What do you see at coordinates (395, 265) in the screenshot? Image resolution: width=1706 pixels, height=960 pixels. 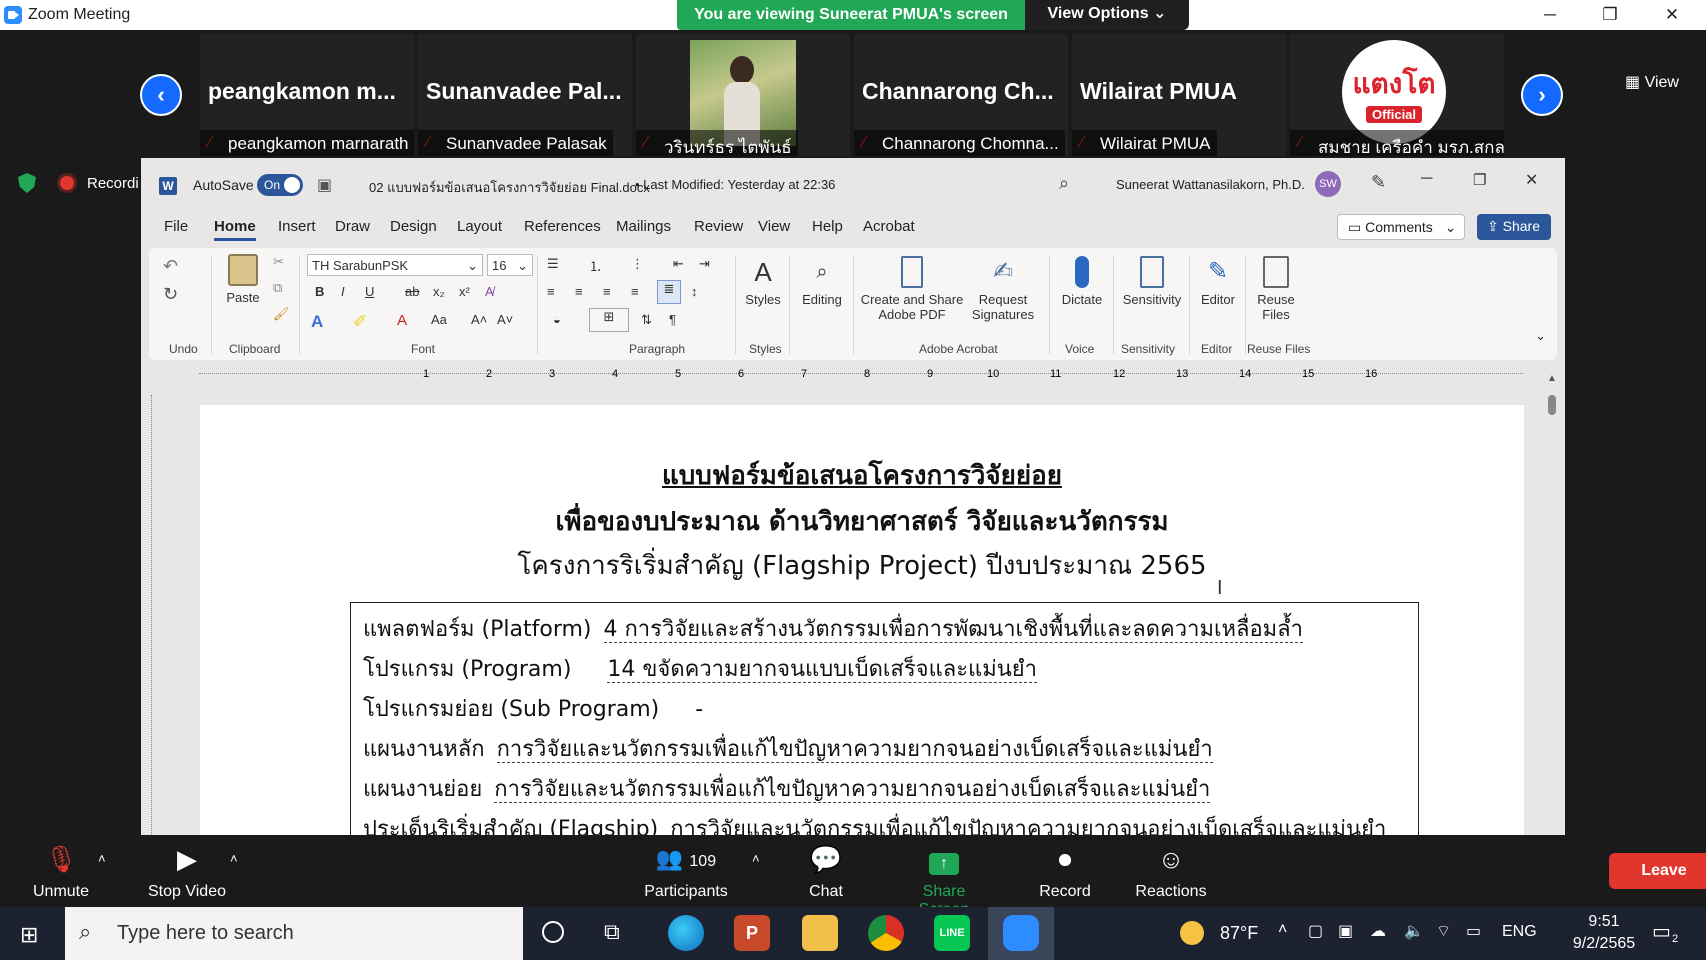 I see `font-name-select: TH SarabunPSK ⌄` at bounding box center [395, 265].